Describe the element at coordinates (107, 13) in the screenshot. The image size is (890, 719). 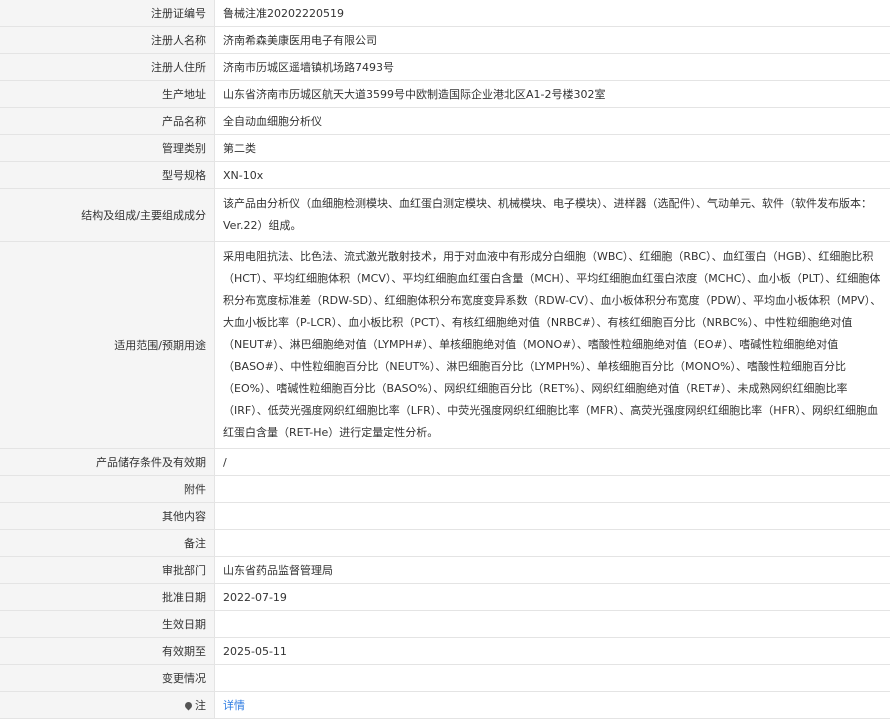
I see `label-registration-number: 注册证编号` at that location.